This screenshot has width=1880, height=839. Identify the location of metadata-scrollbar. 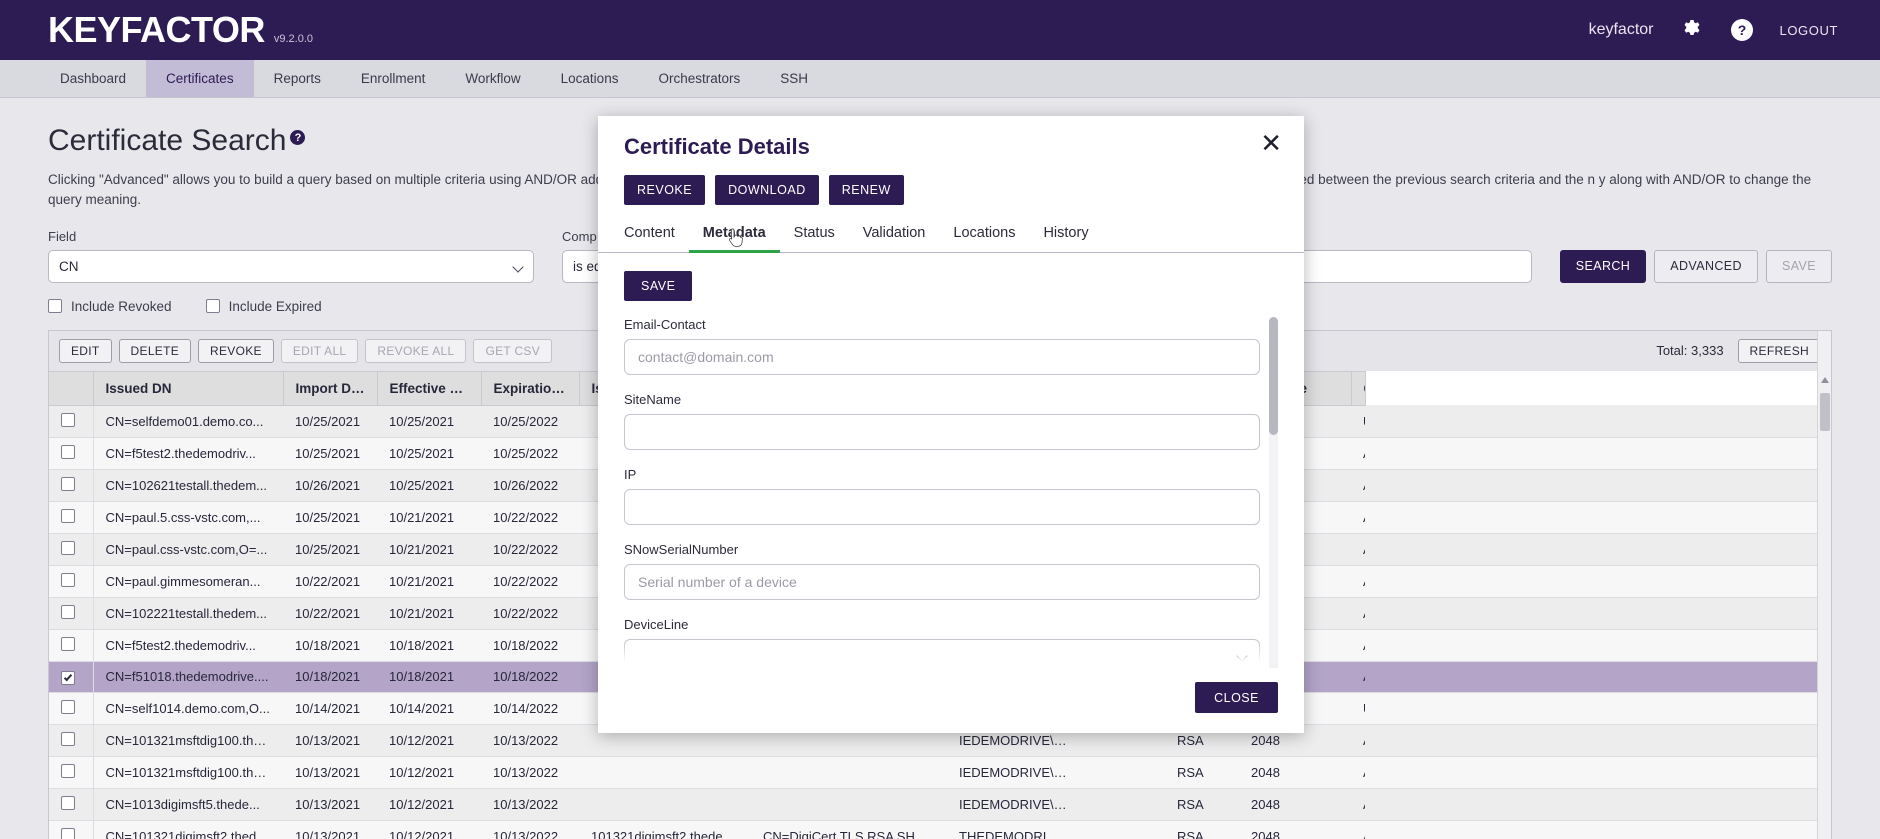
(1273, 492).